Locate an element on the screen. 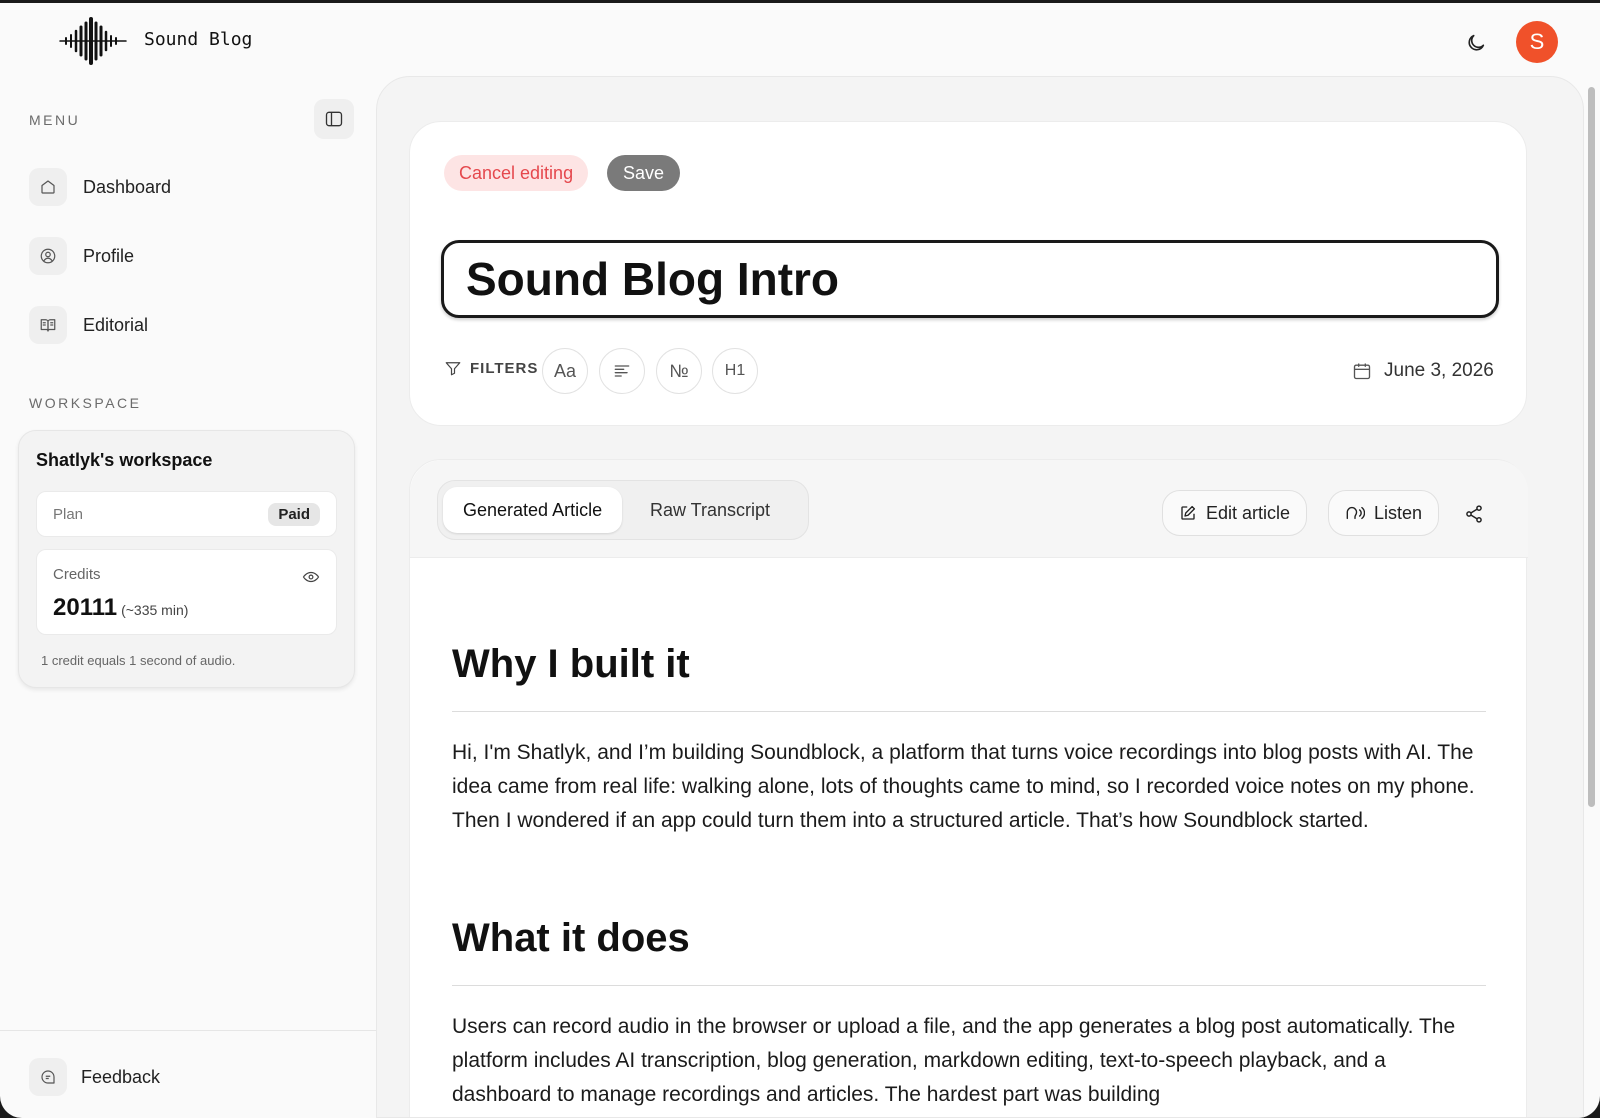  credits-box: Credits 20111 (~335 min) is located at coordinates (186, 592).